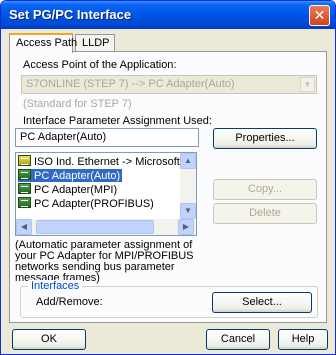 Image resolution: width=336 pixels, height=355 pixels. Describe the element at coordinates (238, 339) in the screenshot. I see `cancel-button: Cancel` at that location.